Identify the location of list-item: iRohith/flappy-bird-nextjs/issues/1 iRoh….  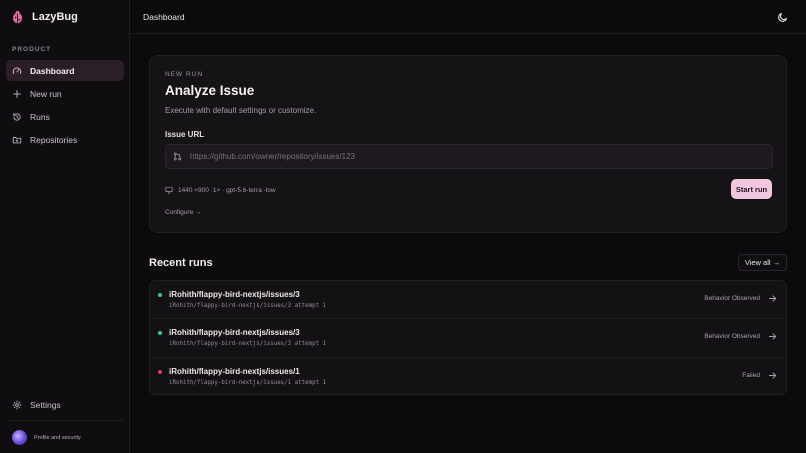
(468, 376).